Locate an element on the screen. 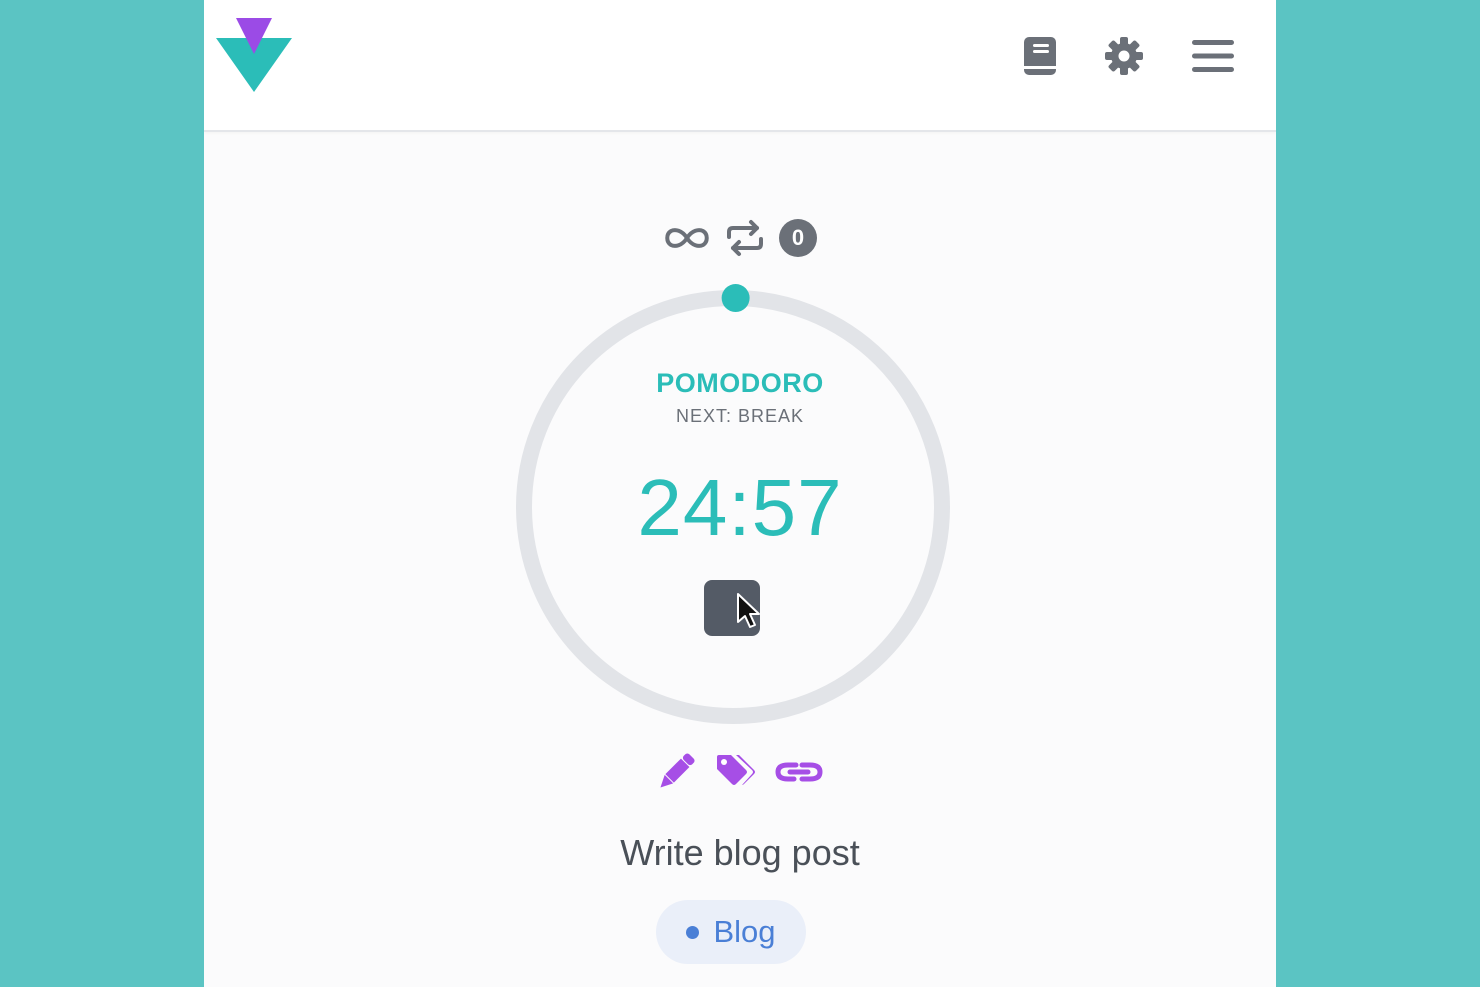  timer-mode-row: 0 is located at coordinates (740, 238).